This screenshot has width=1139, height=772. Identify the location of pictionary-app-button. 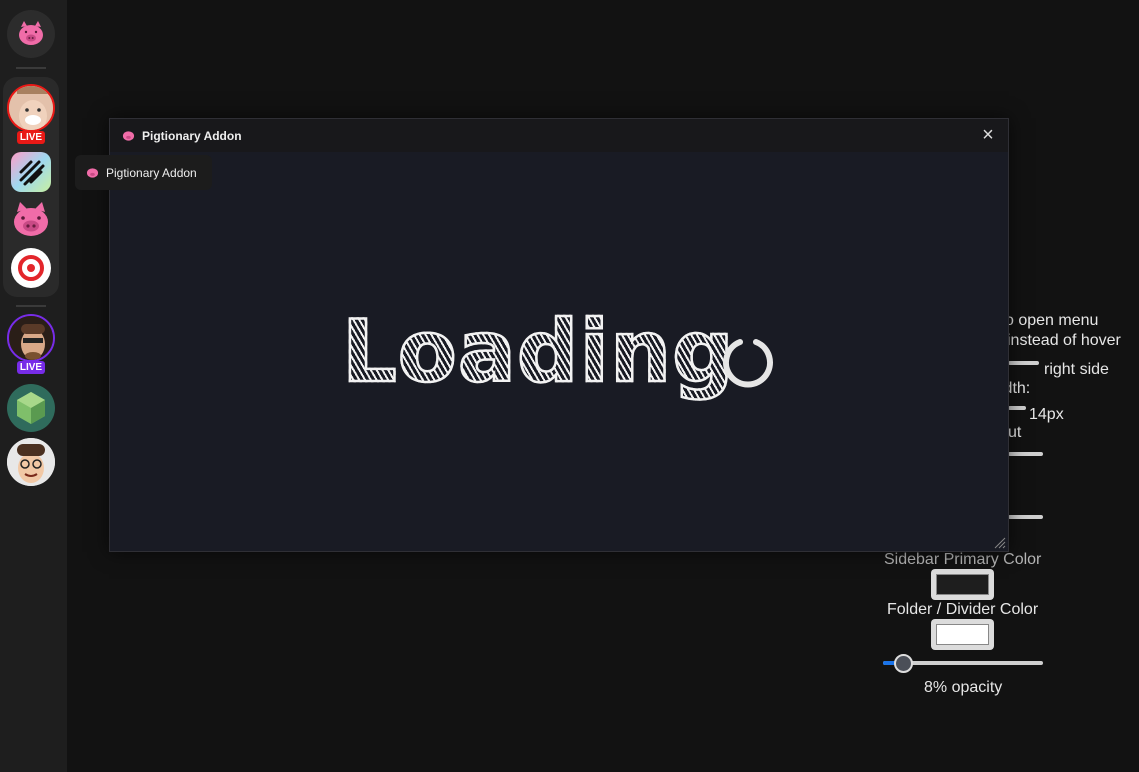
(31, 172).